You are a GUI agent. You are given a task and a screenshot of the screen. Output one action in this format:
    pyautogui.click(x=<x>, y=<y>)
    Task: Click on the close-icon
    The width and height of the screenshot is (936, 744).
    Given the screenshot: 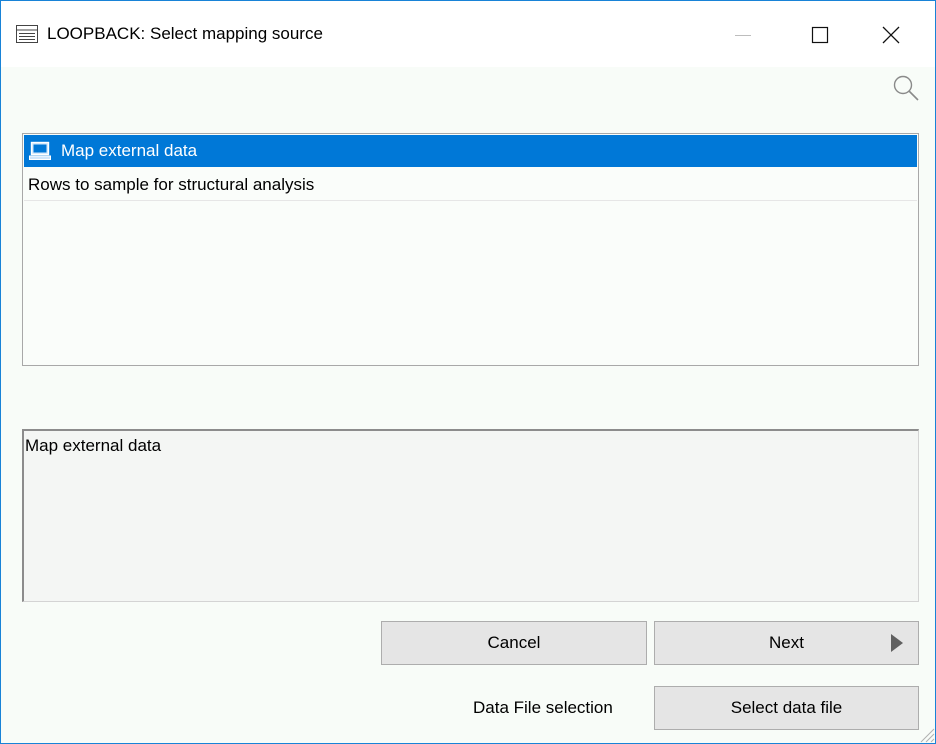 What is the action you would take?
    pyautogui.click(x=891, y=35)
    